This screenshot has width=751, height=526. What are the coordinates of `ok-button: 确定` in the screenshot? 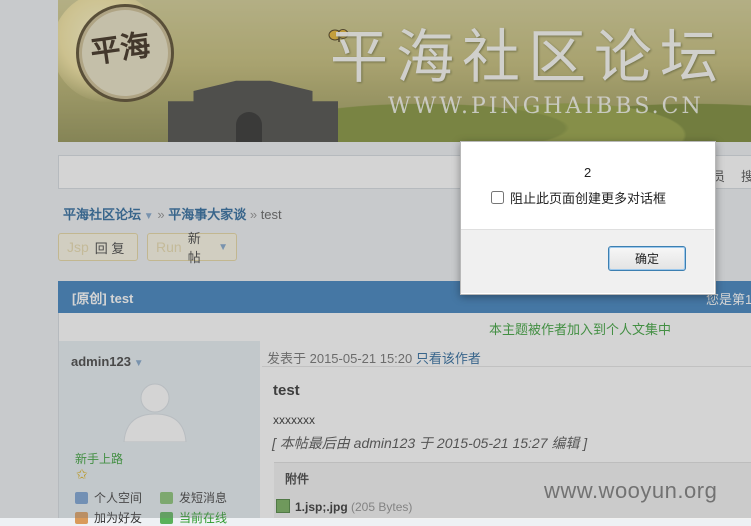 It's located at (647, 258).